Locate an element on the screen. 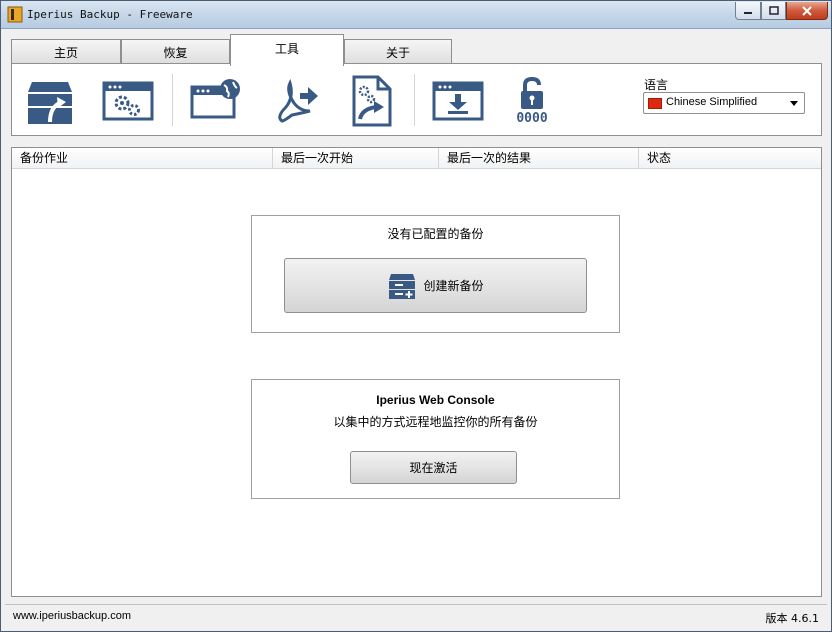 This screenshot has width=832, height=632. close-icon is located at coordinates (807, 10).